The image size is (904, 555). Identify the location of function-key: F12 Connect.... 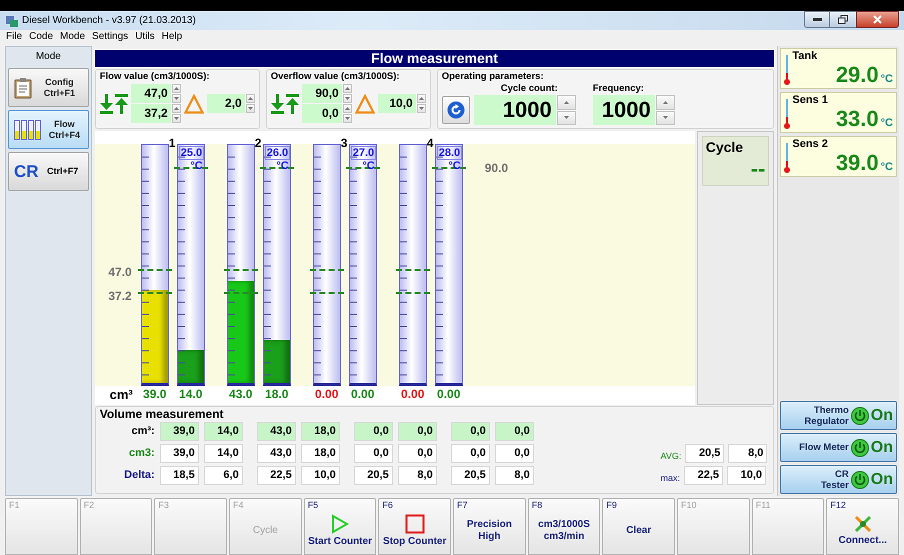
(863, 526).